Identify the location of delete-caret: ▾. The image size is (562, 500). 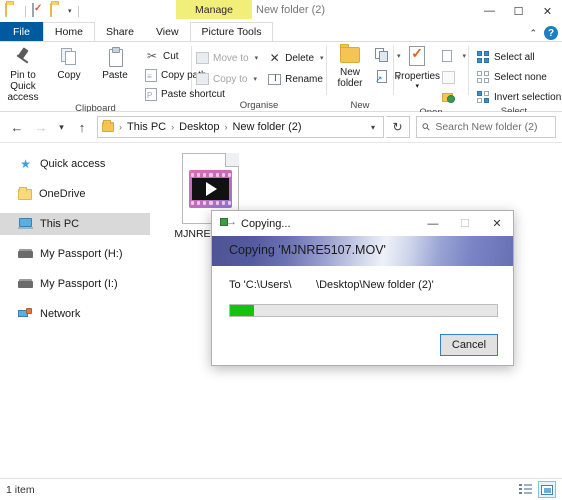
(322, 58).